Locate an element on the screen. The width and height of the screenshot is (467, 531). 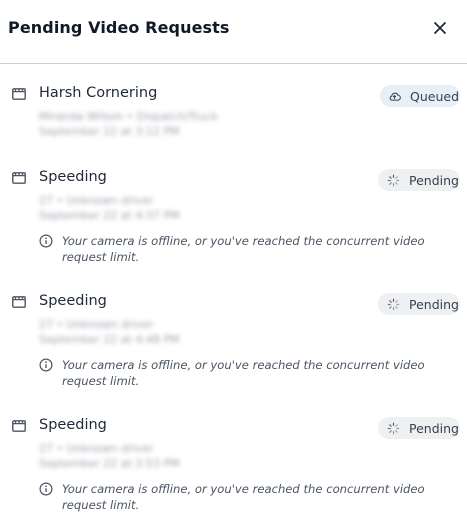
request-title: Harsh Cornering is located at coordinates (98, 93).